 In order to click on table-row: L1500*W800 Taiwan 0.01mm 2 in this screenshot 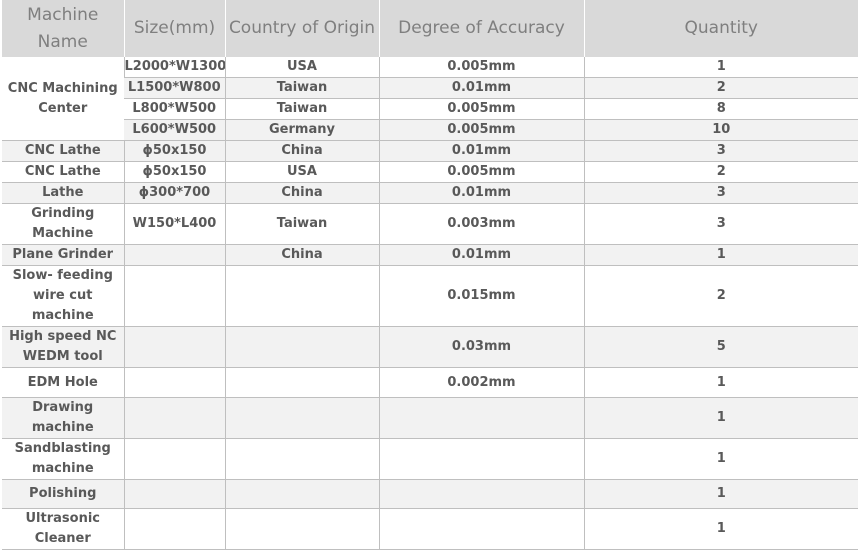, I will do `click(430, 88)`.